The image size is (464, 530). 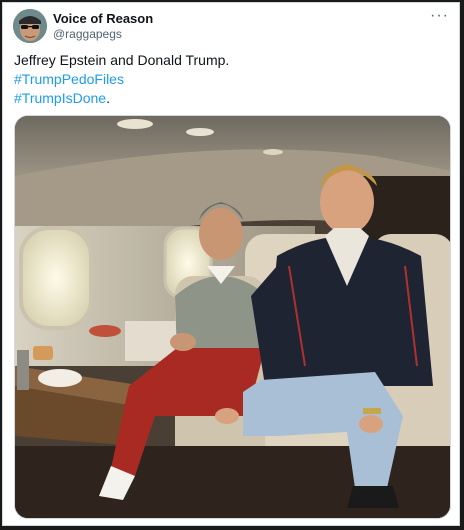 What do you see at coordinates (439, 16) in the screenshot?
I see `ellipsis-icon: ···` at bounding box center [439, 16].